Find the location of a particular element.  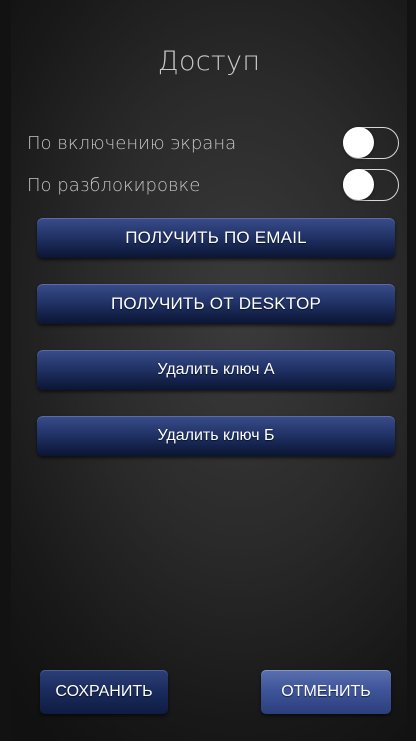

screen-on-toggle is located at coordinates (371, 143).